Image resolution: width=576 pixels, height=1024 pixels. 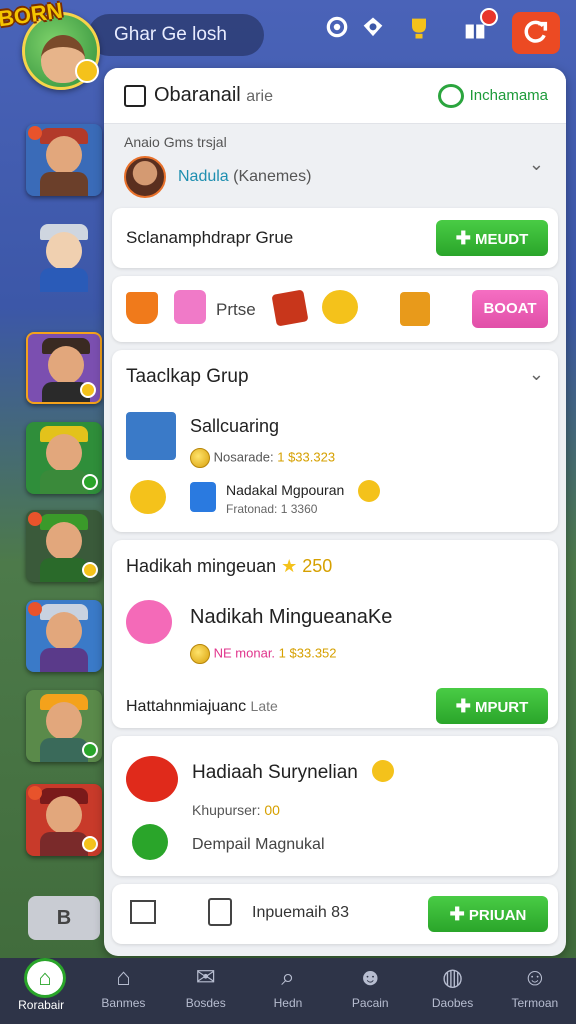 I want to click on nav-item-boosts: ✉ Bosdes, so click(x=206, y=991).